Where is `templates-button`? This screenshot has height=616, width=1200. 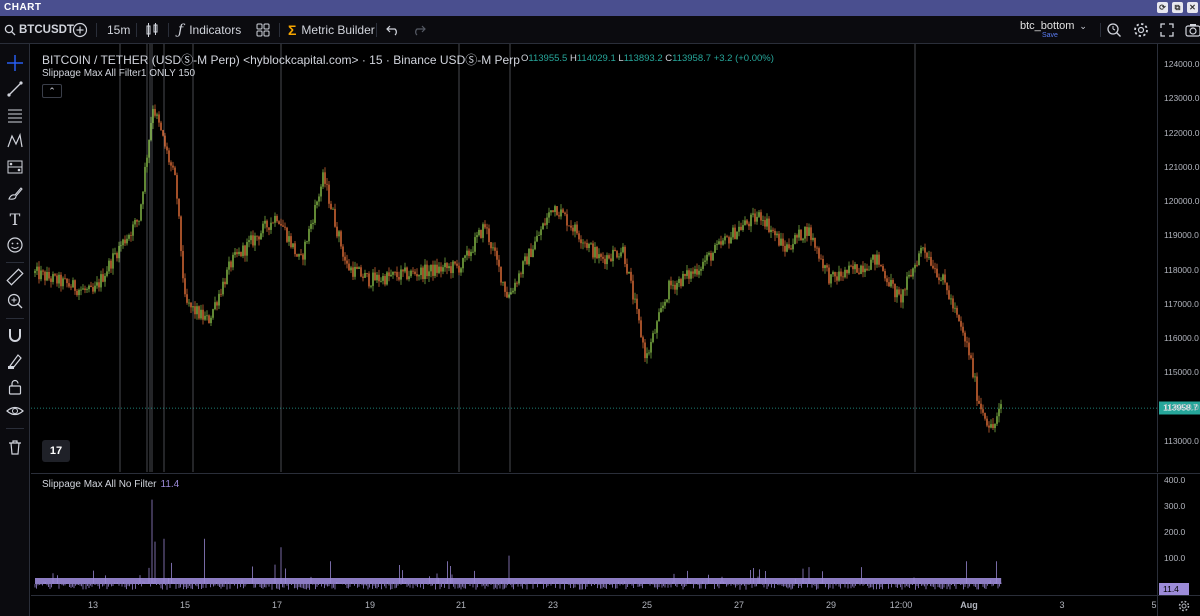 templates-button is located at coordinates (263, 30).